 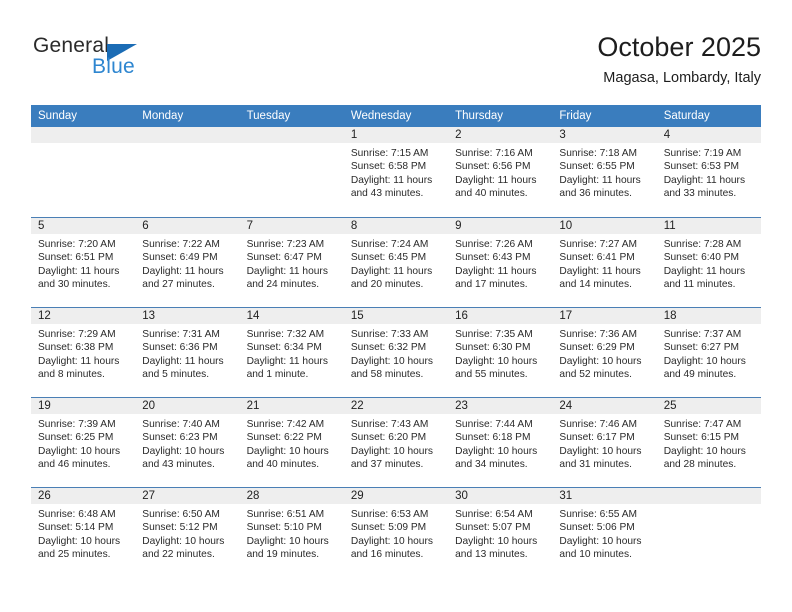 I want to click on day-number: 16, so click(x=461, y=316).